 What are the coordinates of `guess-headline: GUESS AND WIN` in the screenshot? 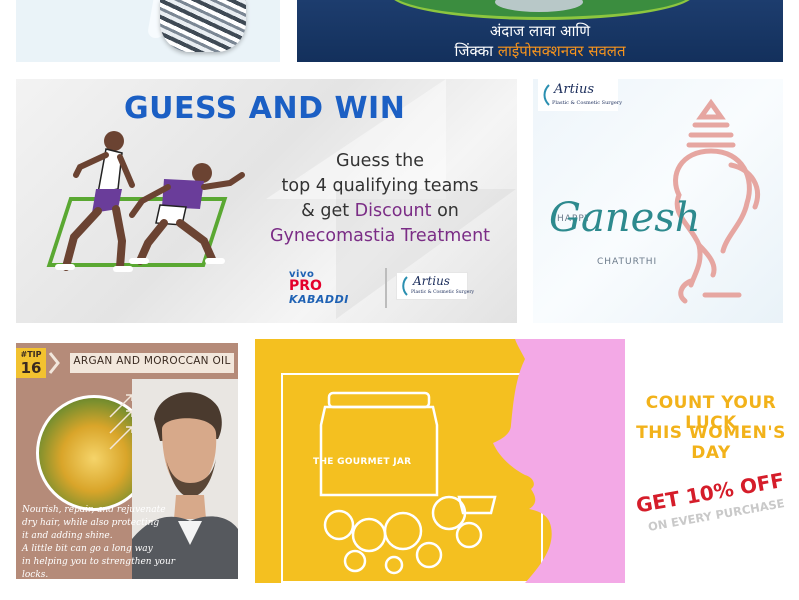 It's located at (265, 108).